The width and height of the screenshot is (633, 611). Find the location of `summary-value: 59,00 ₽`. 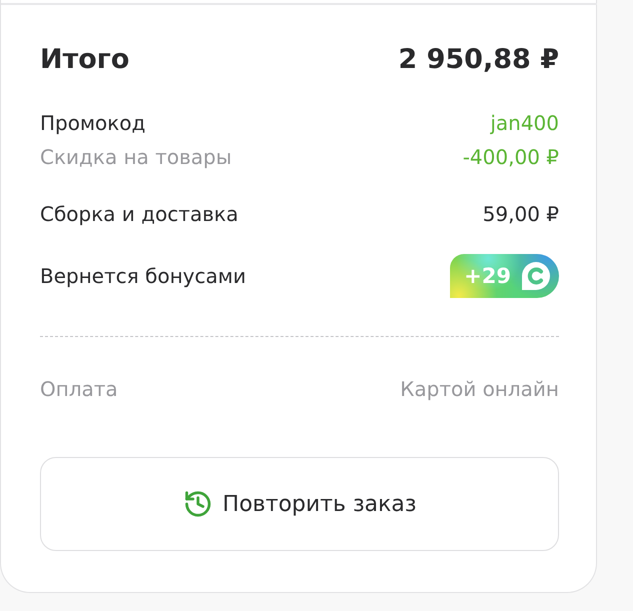

summary-value: 59,00 ₽ is located at coordinates (520, 214).